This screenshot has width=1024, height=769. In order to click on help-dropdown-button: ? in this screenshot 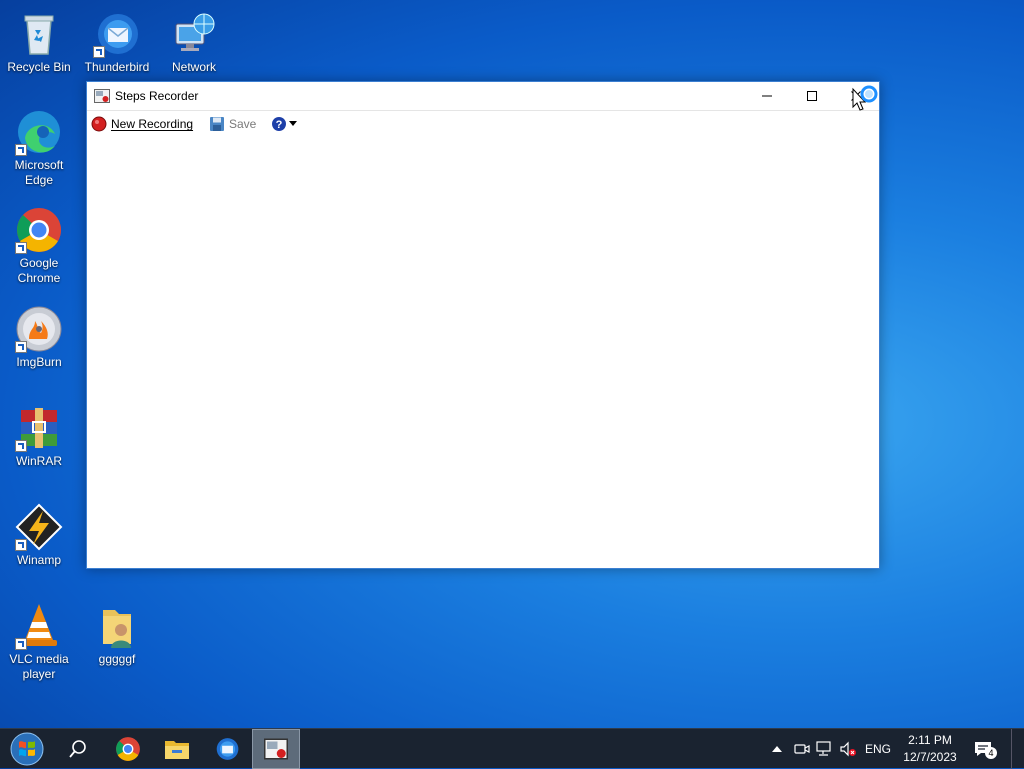, I will do `click(284, 124)`.